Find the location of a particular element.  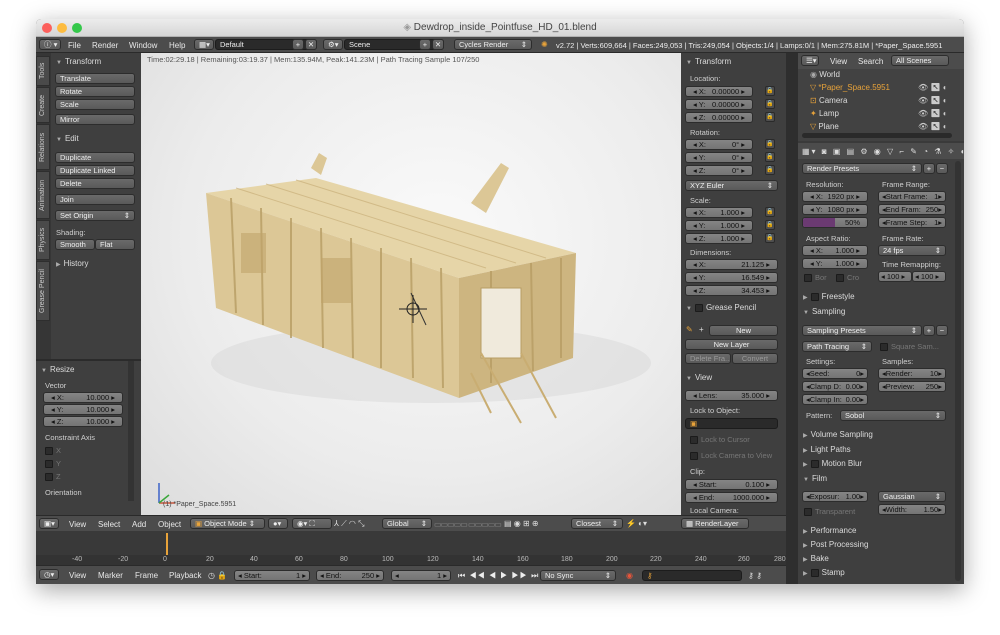

view-panel-header: ▼ View is located at coordinates (699, 377).